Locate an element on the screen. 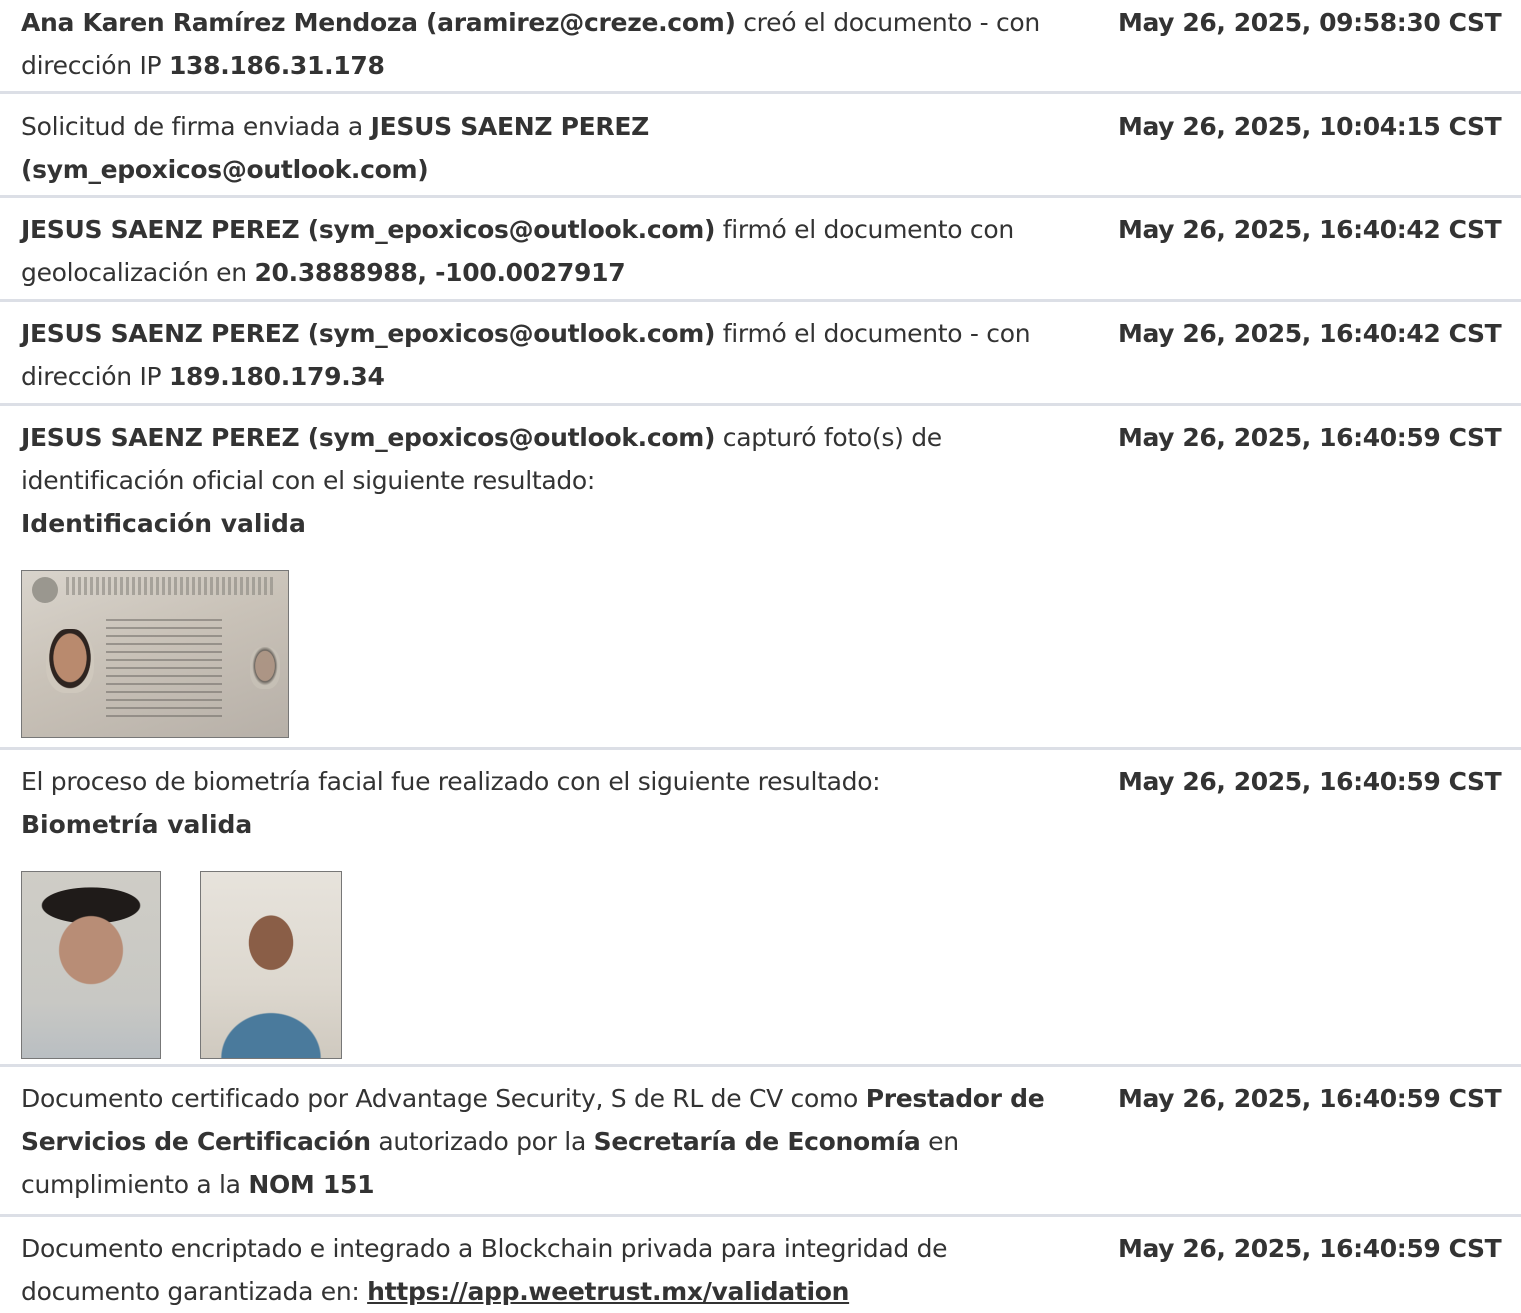 The width and height of the screenshot is (1521, 1313). id-portrait-icon is located at coordinates (70, 661).